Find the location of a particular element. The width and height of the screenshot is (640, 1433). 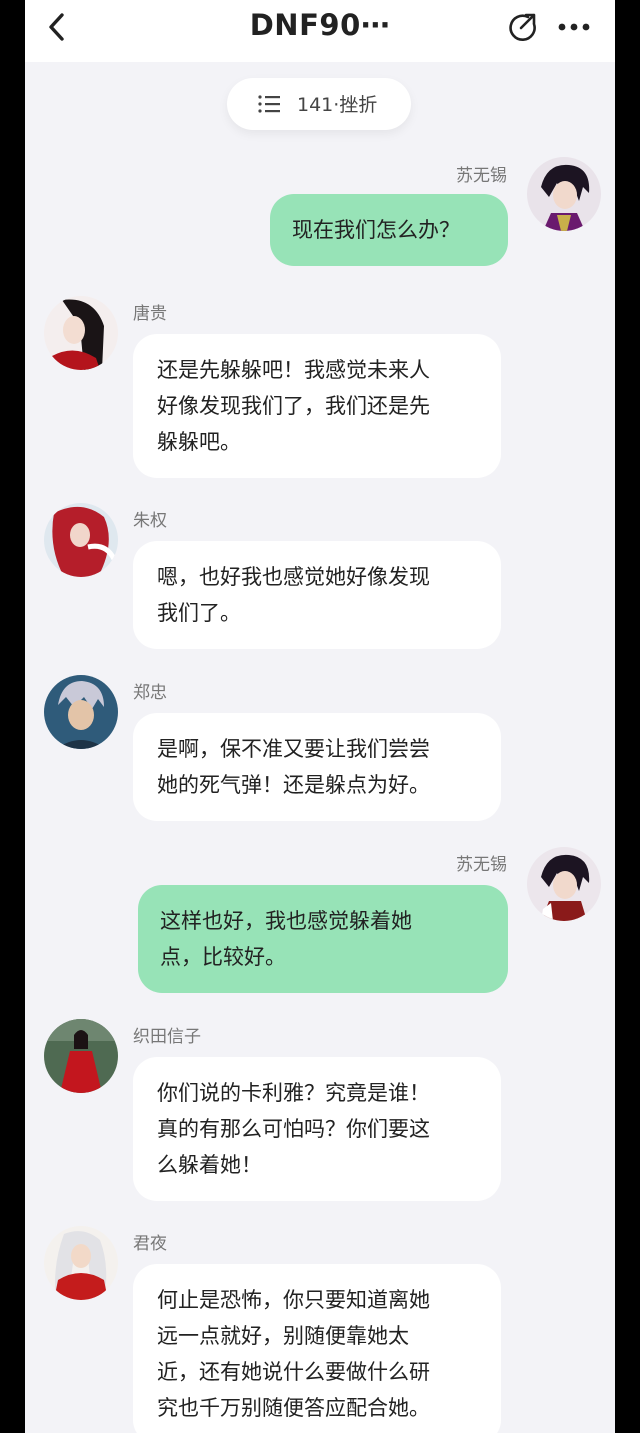

message-text: 究也千万别随便答应配合她。 is located at coordinates (293, 1408).